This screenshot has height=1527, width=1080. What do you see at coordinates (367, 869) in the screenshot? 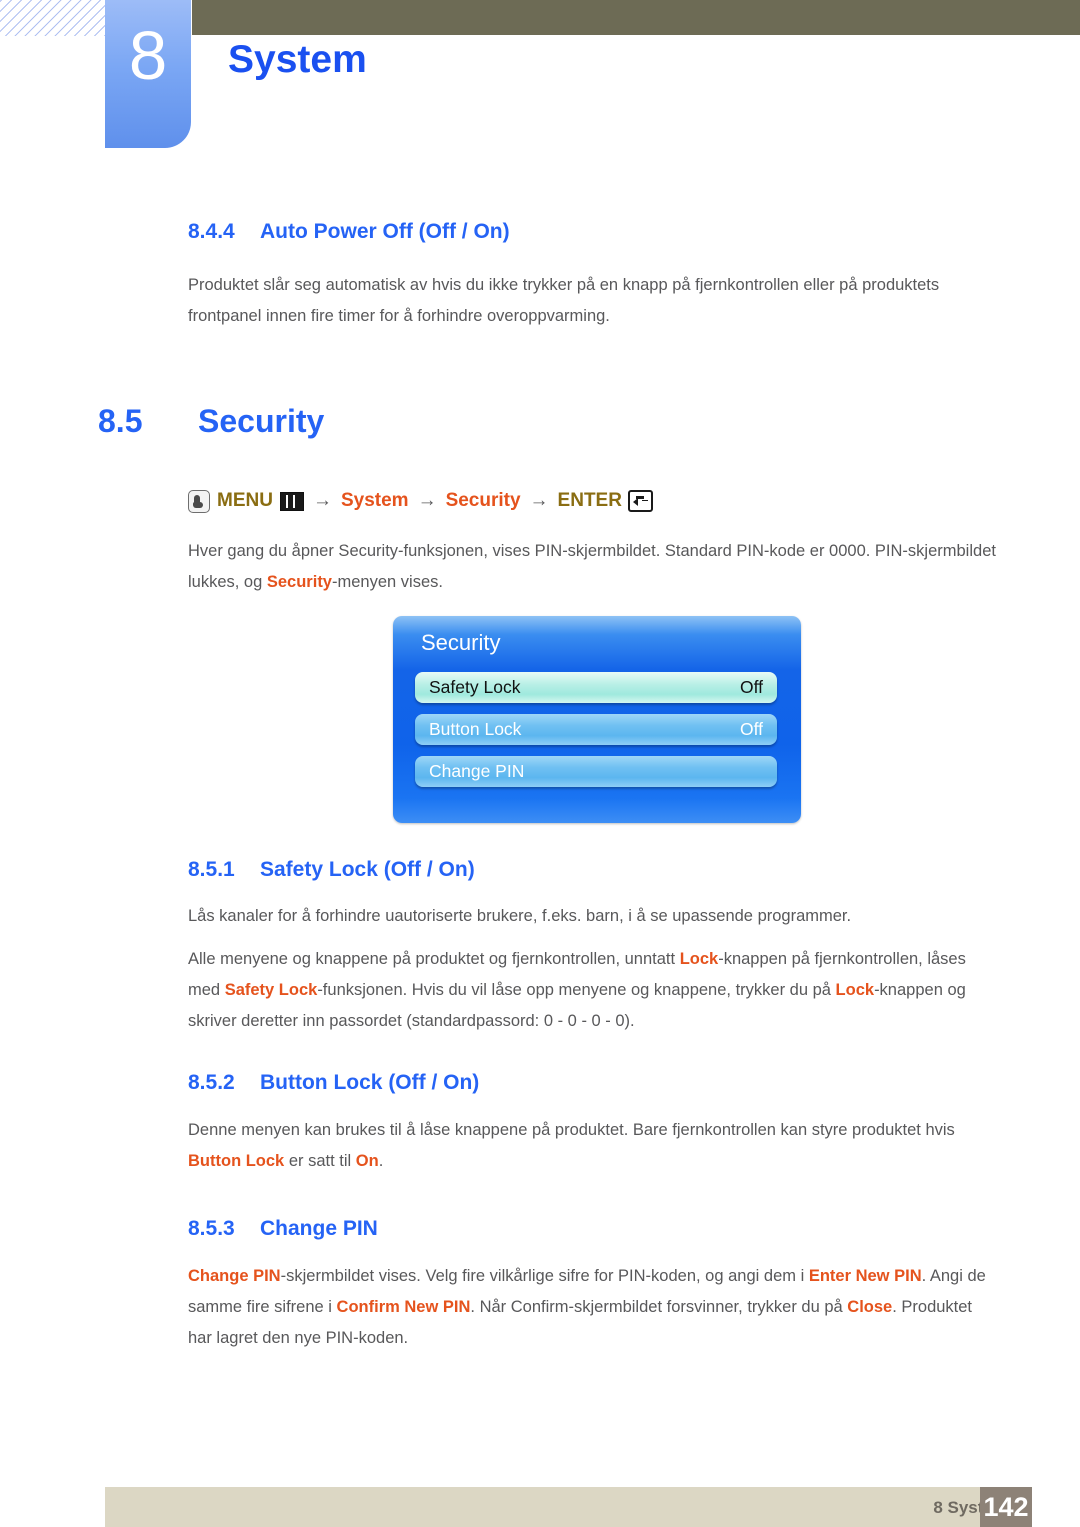
I see `heading-text: Safety Lock (Off / On)` at bounding box center [367, 869].